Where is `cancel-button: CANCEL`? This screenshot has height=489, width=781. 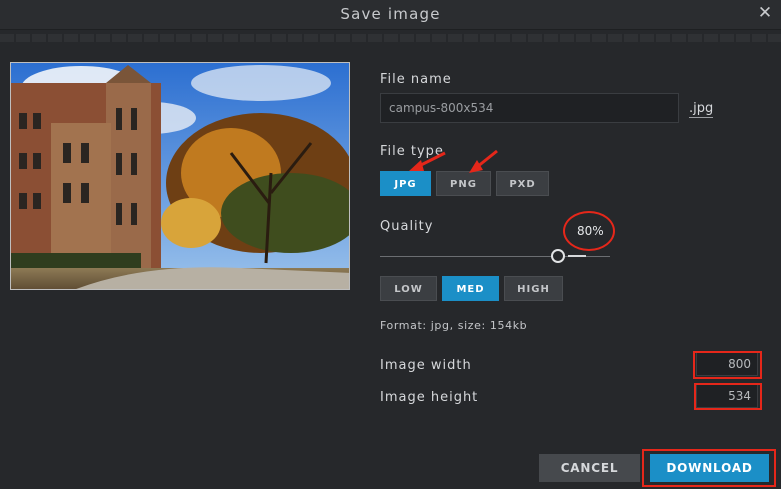
cancel-button: CANCEL is located at coordinates (589, 468).